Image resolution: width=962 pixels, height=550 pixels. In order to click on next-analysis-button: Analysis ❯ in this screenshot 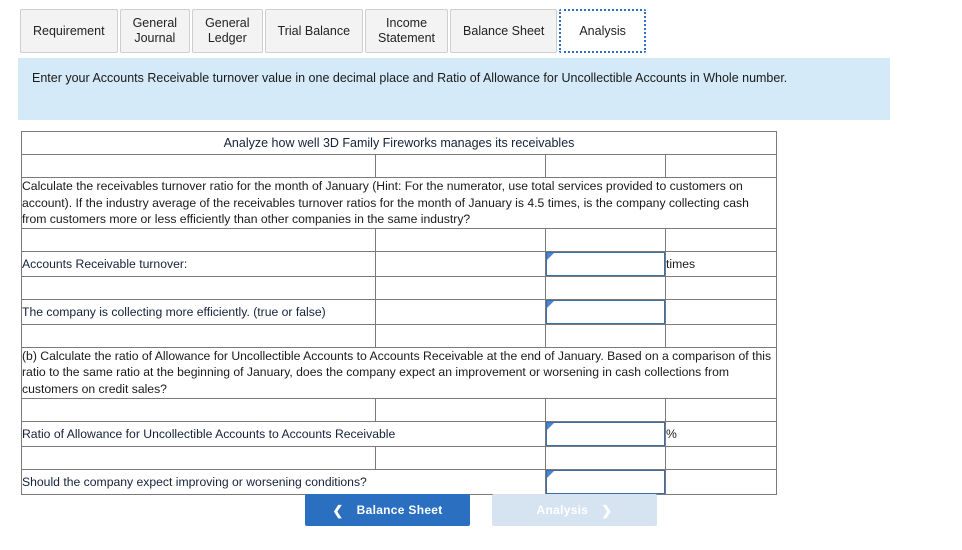, I will do `click(574, 510)`.